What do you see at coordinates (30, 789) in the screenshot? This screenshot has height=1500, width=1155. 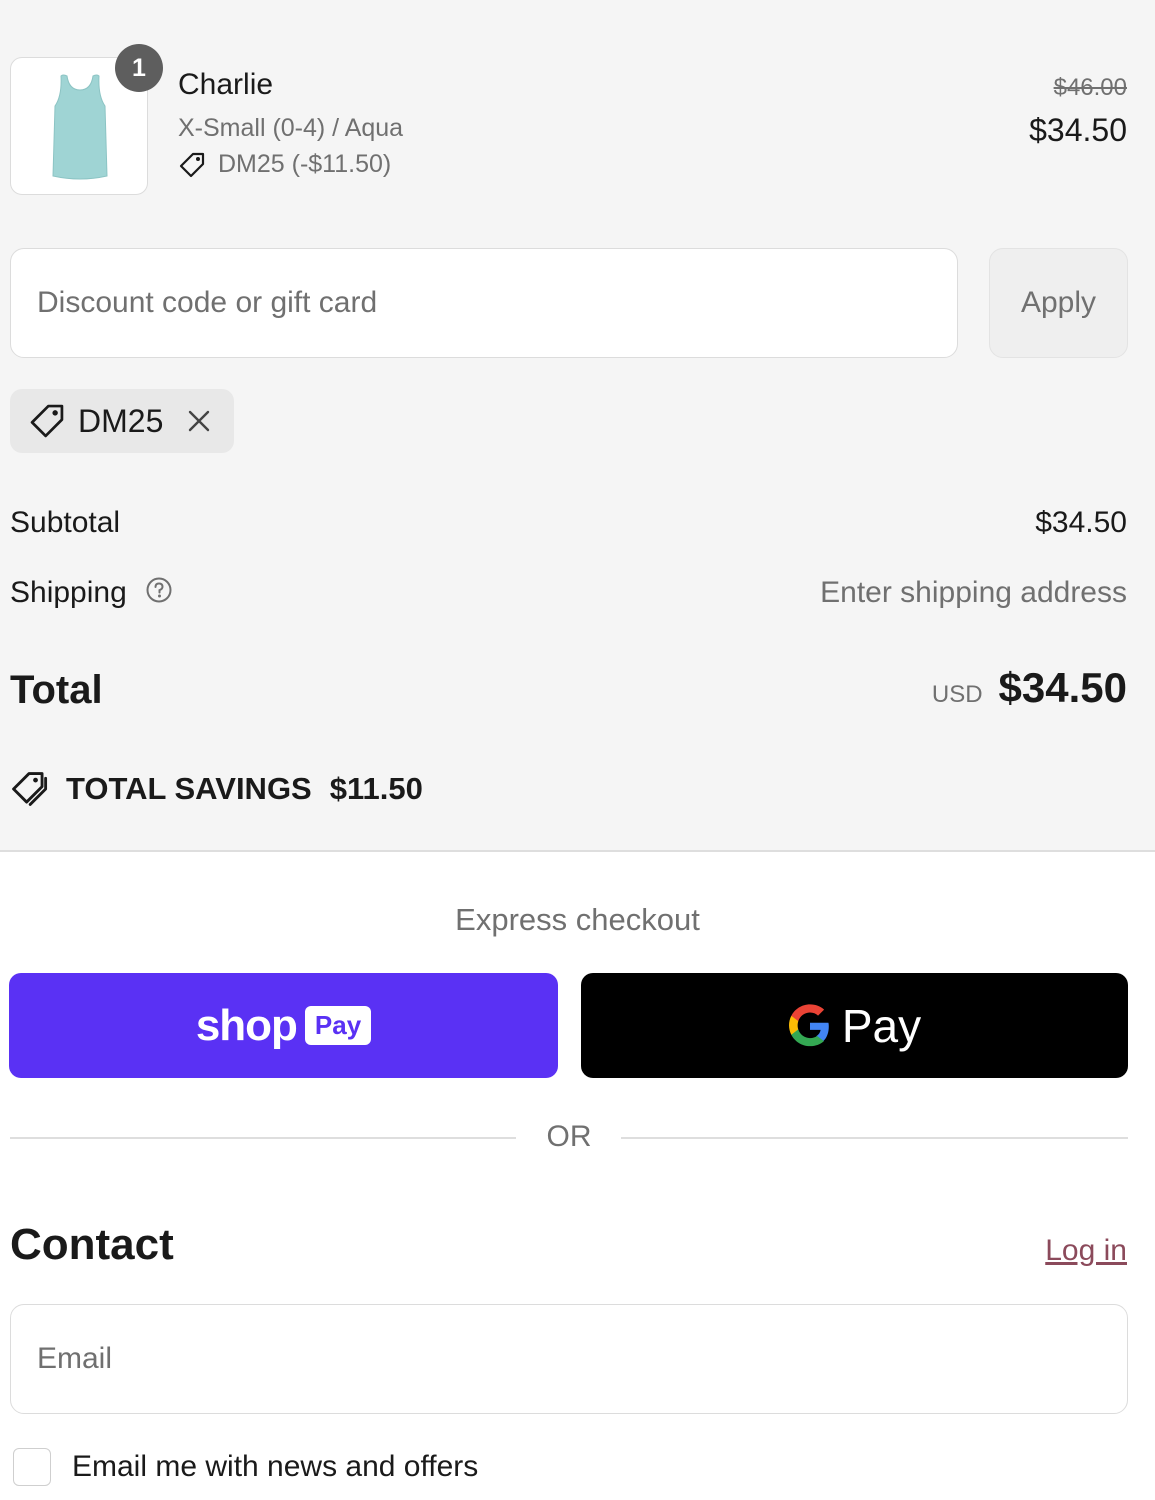 I see `tags-icon` at bounding box center [30, 789].